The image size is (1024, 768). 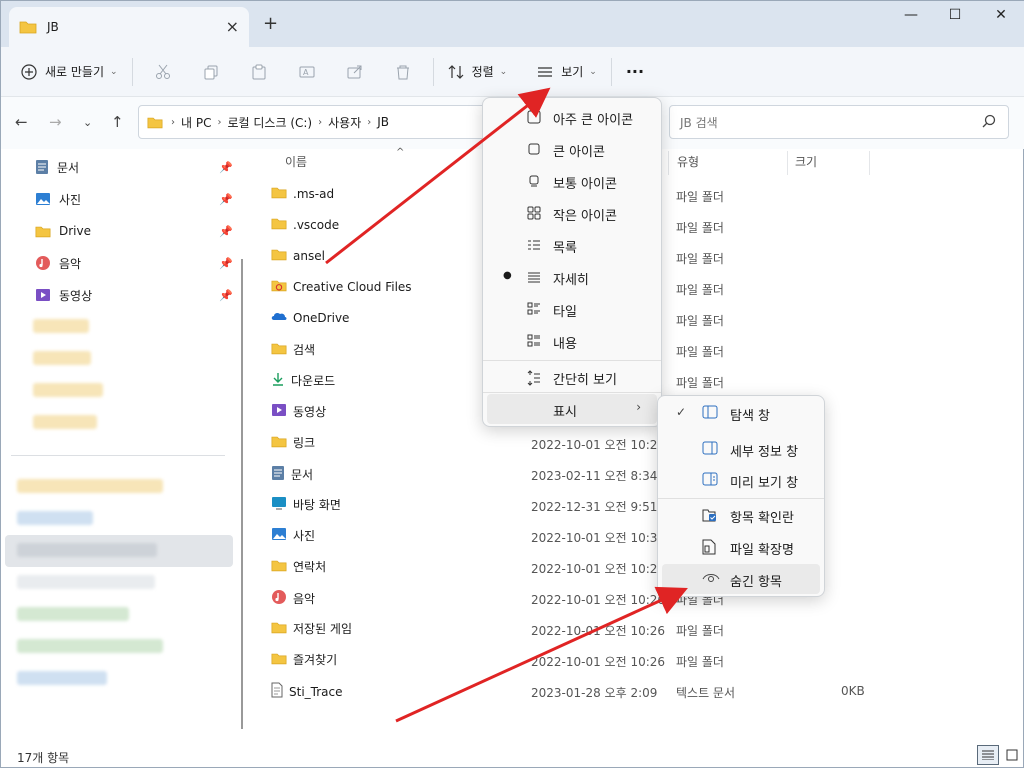 What do you see at coordinates (58, 199) in the screenshot?
I see `sidebar-item-pictures: 사진` at bounding box center [58, 199].